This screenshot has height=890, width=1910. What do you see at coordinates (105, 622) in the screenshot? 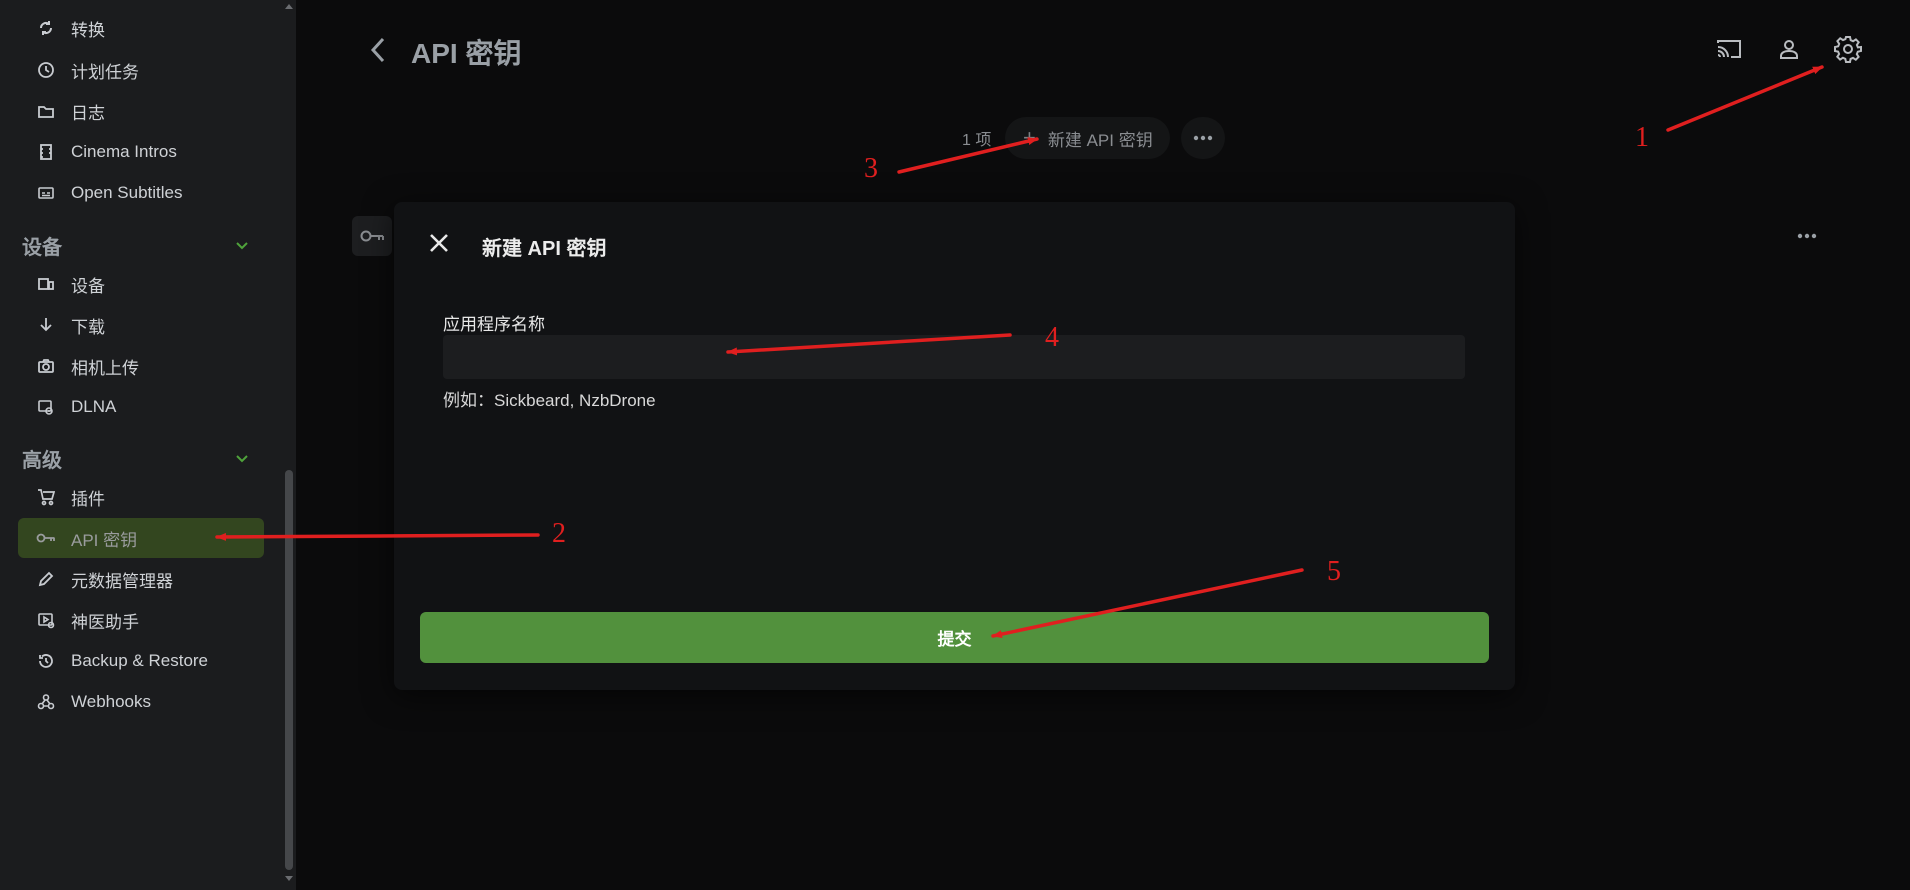
I see `sidebar-item-label: 神医助手` at bounding box center [105, 622].